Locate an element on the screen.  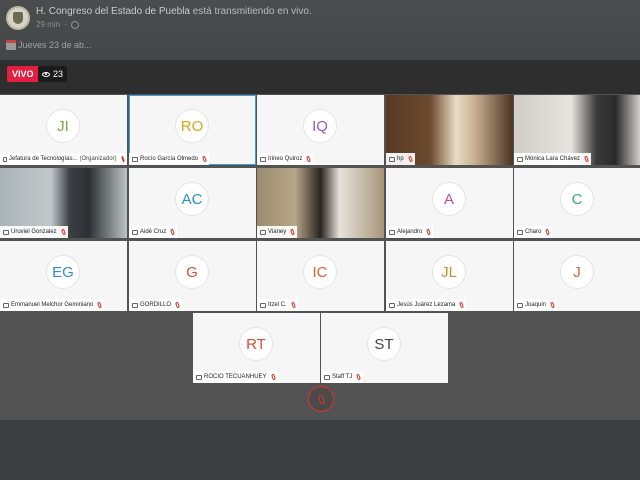
participant-tile: JL Jesús Juárez Lezama is located at coordinates (449, 276).